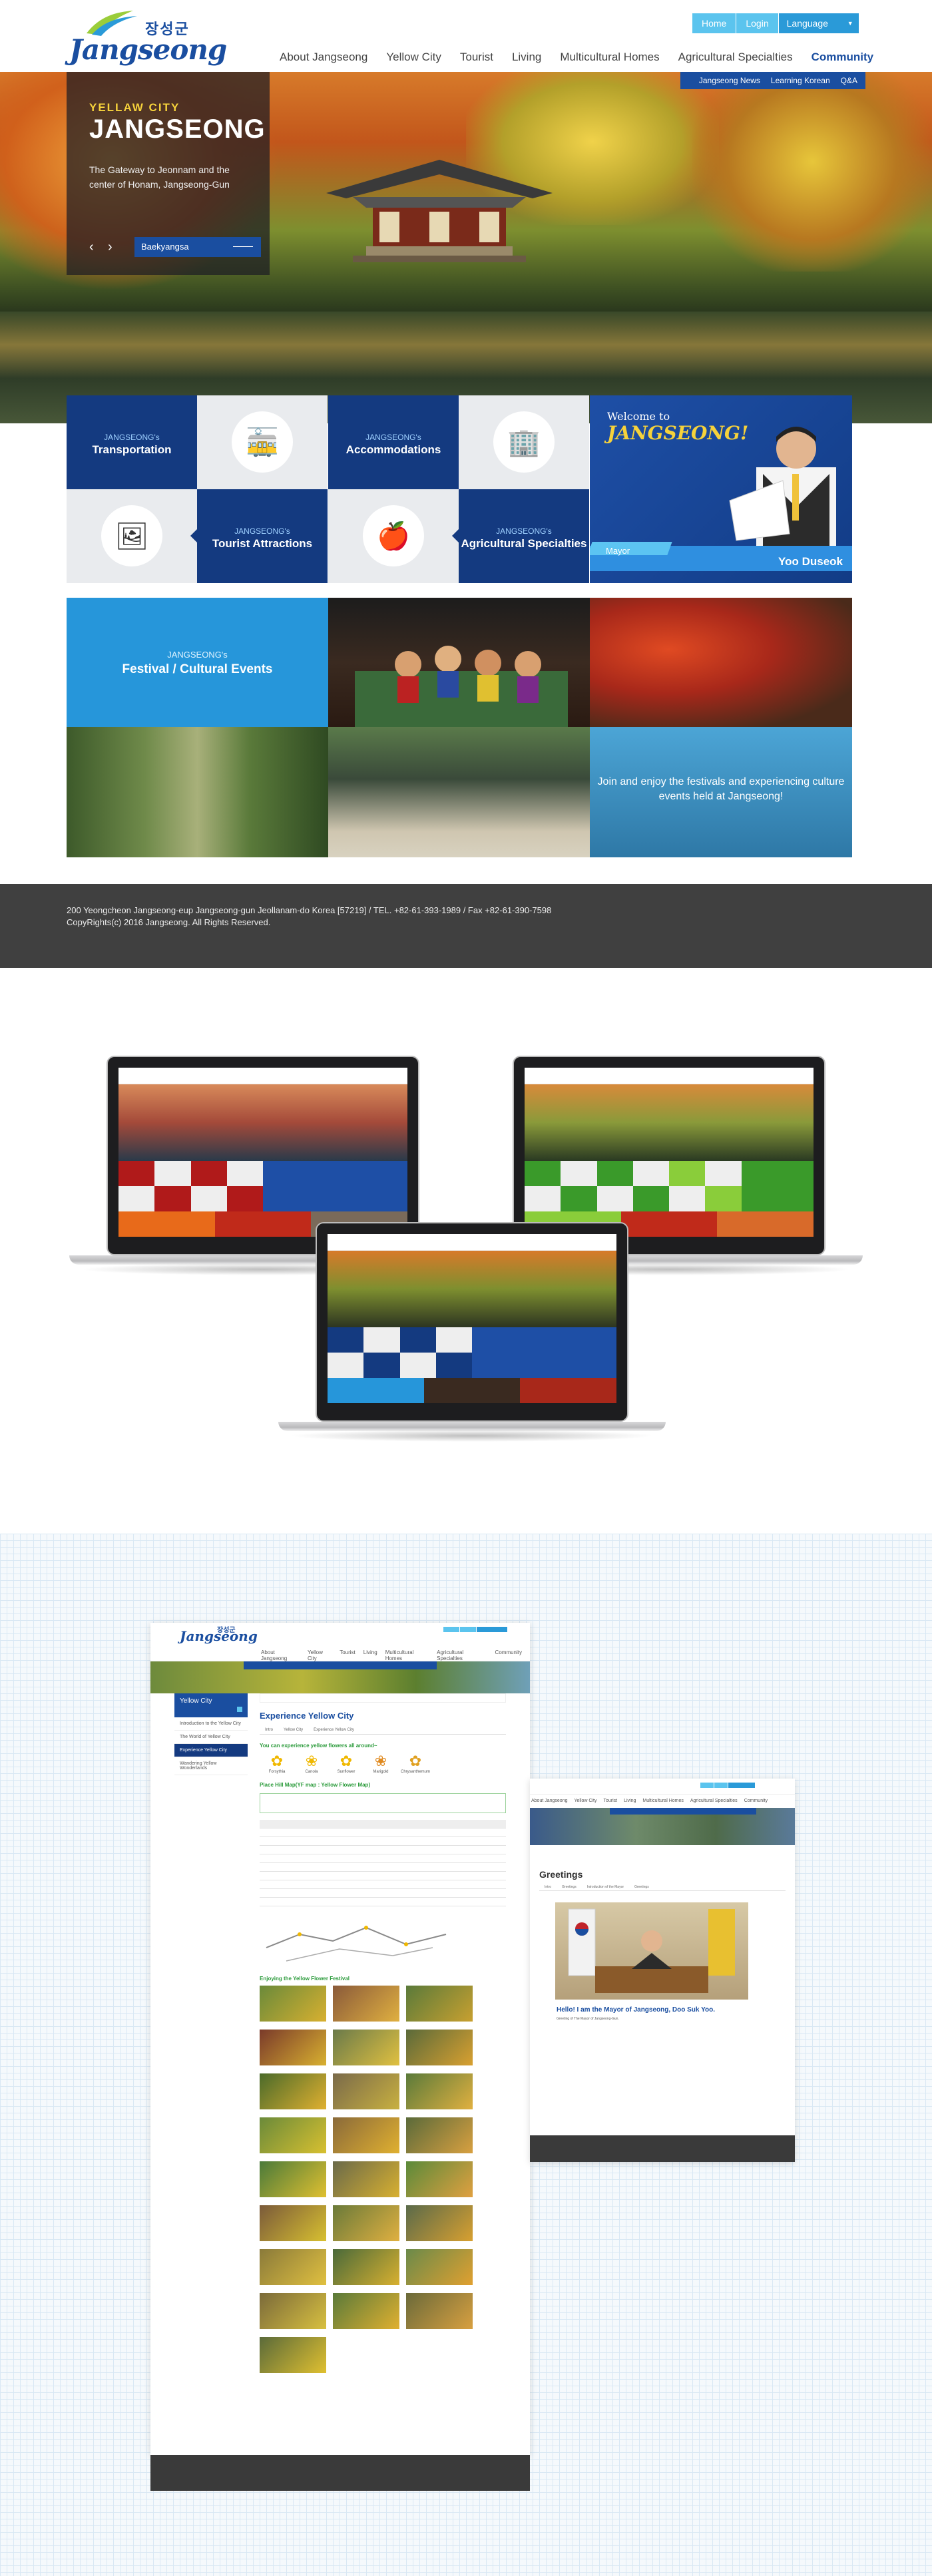 Image resolution: width=932 pixels, height=2576 pixels. I want to click on nav-tourist: Tourist, so click(476, 57).